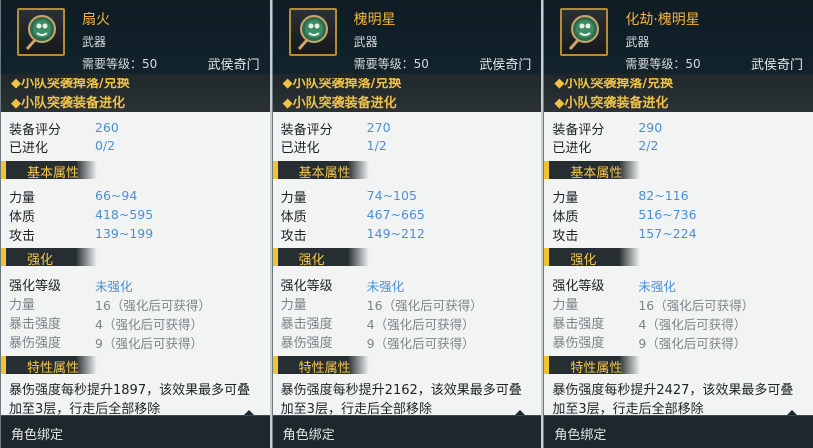 The width and height of the screenshot is (813, 448). What do you see at coordinates (96, 20) in the screenshot?
I see `item-name: 扇火` at bounding box center [96, 20].